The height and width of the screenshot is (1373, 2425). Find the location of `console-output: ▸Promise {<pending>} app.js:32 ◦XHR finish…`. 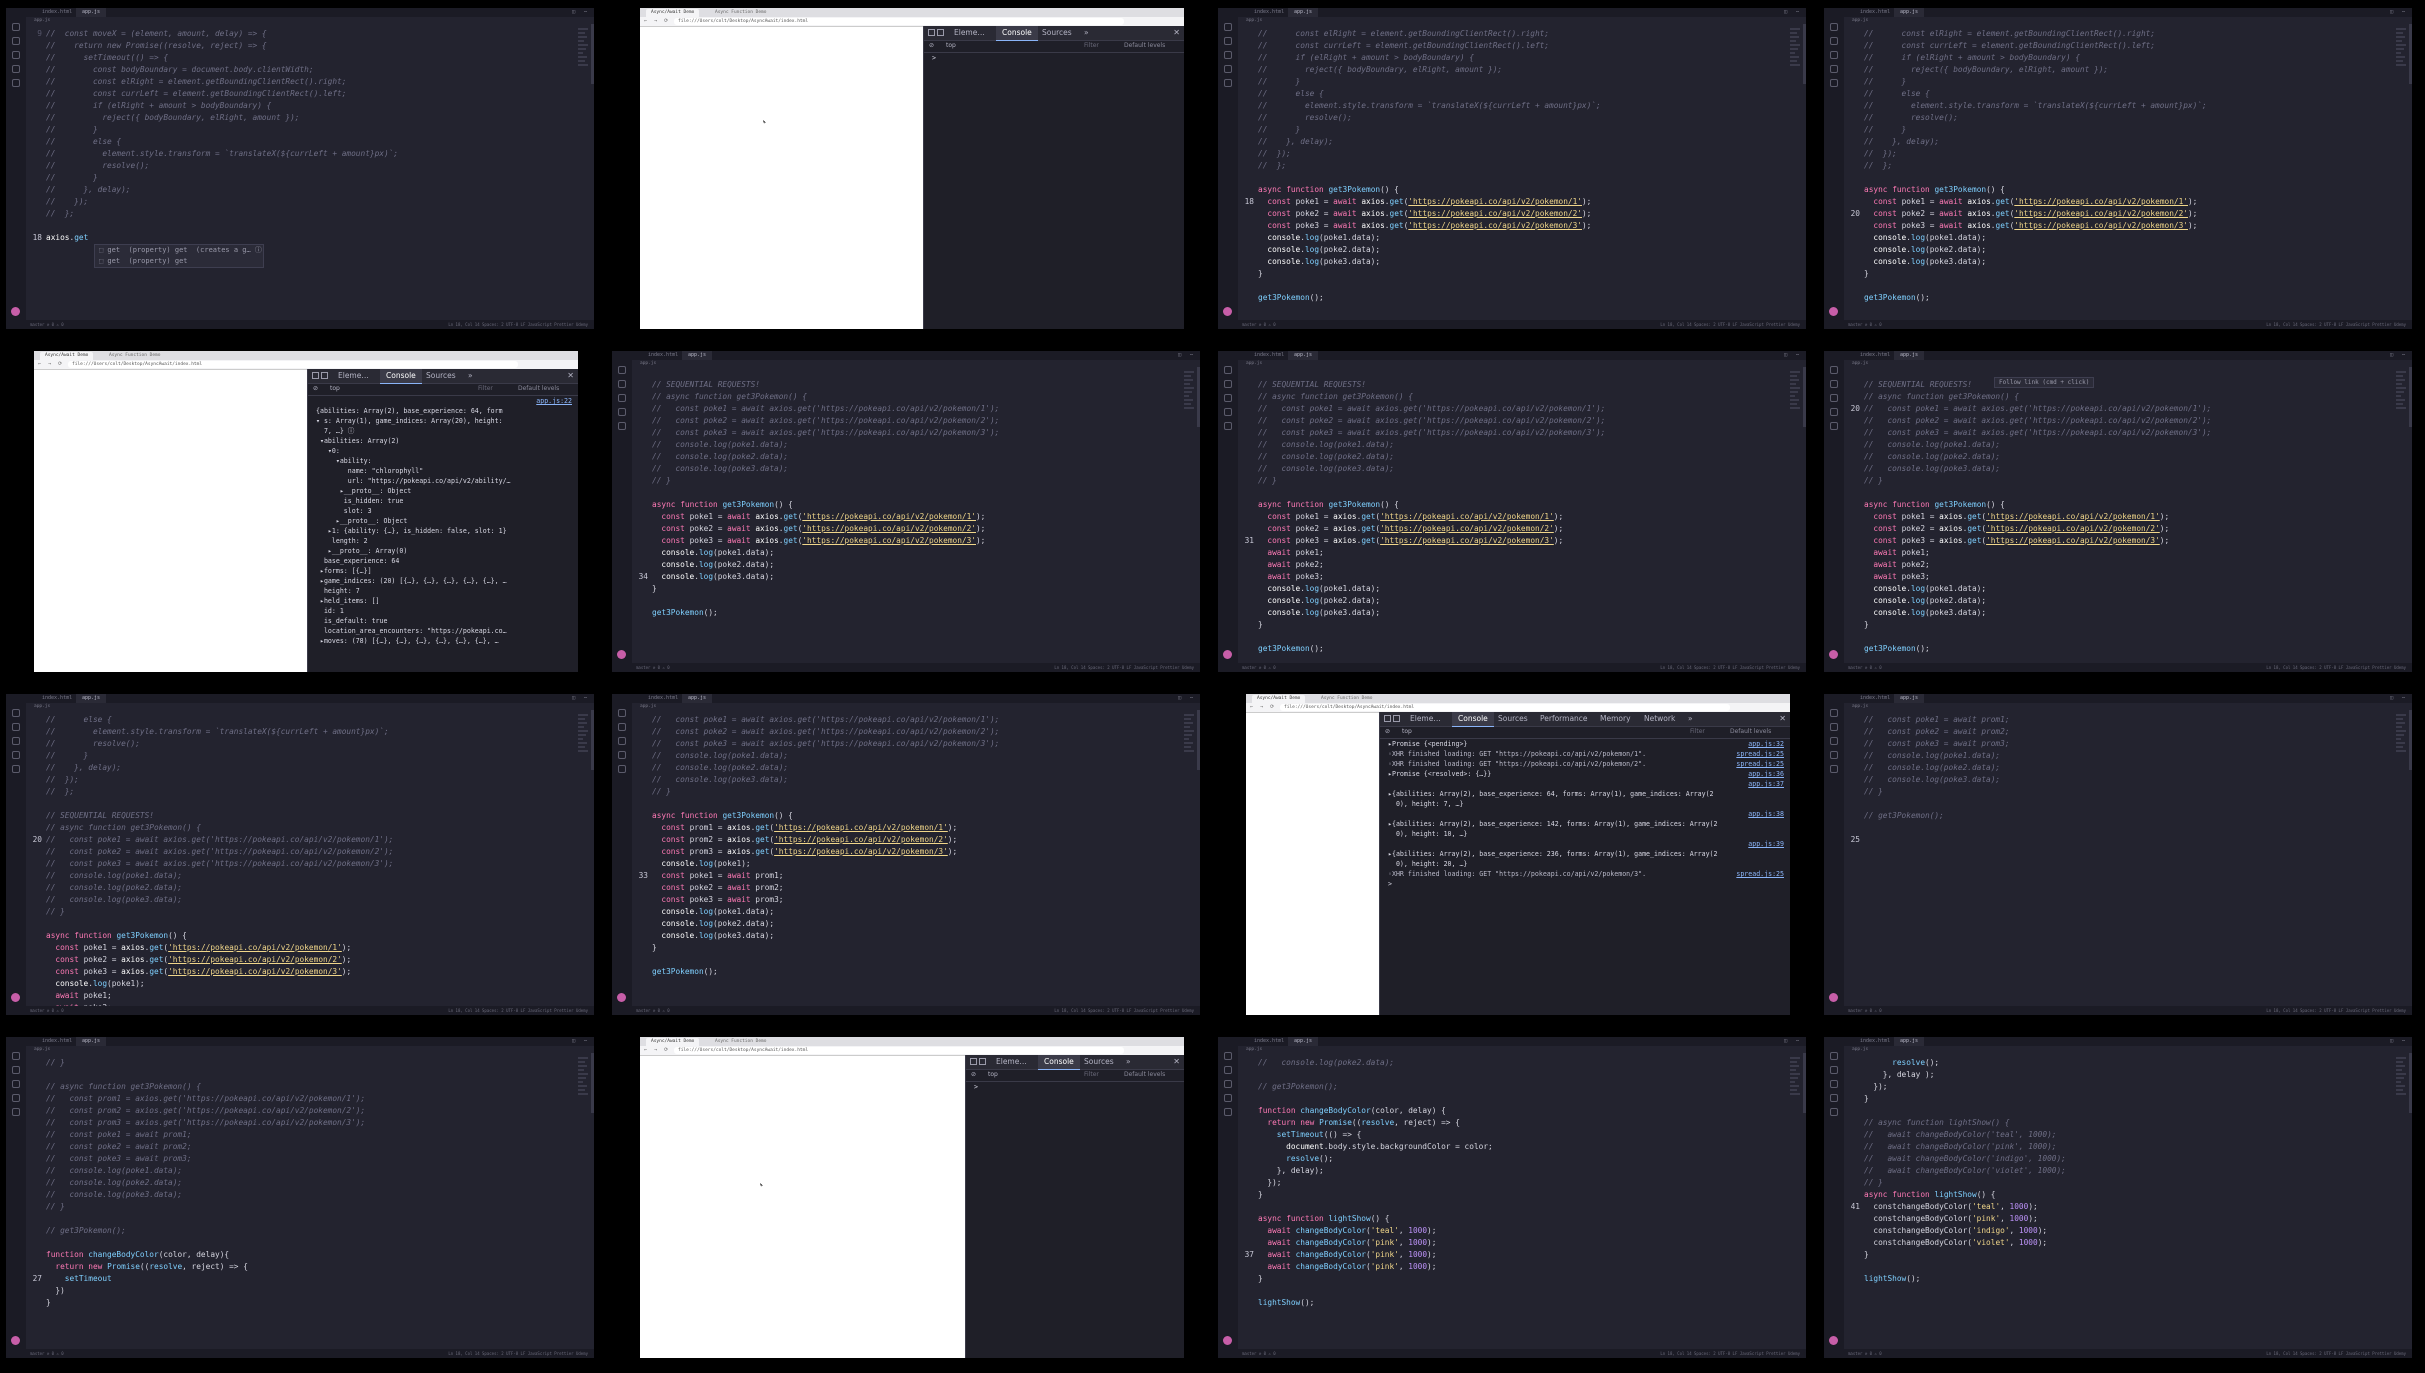

console-output: ▸Promise {<pending>} app.js:32 ◦XHR finish… is located at coordinates (1585, 877).